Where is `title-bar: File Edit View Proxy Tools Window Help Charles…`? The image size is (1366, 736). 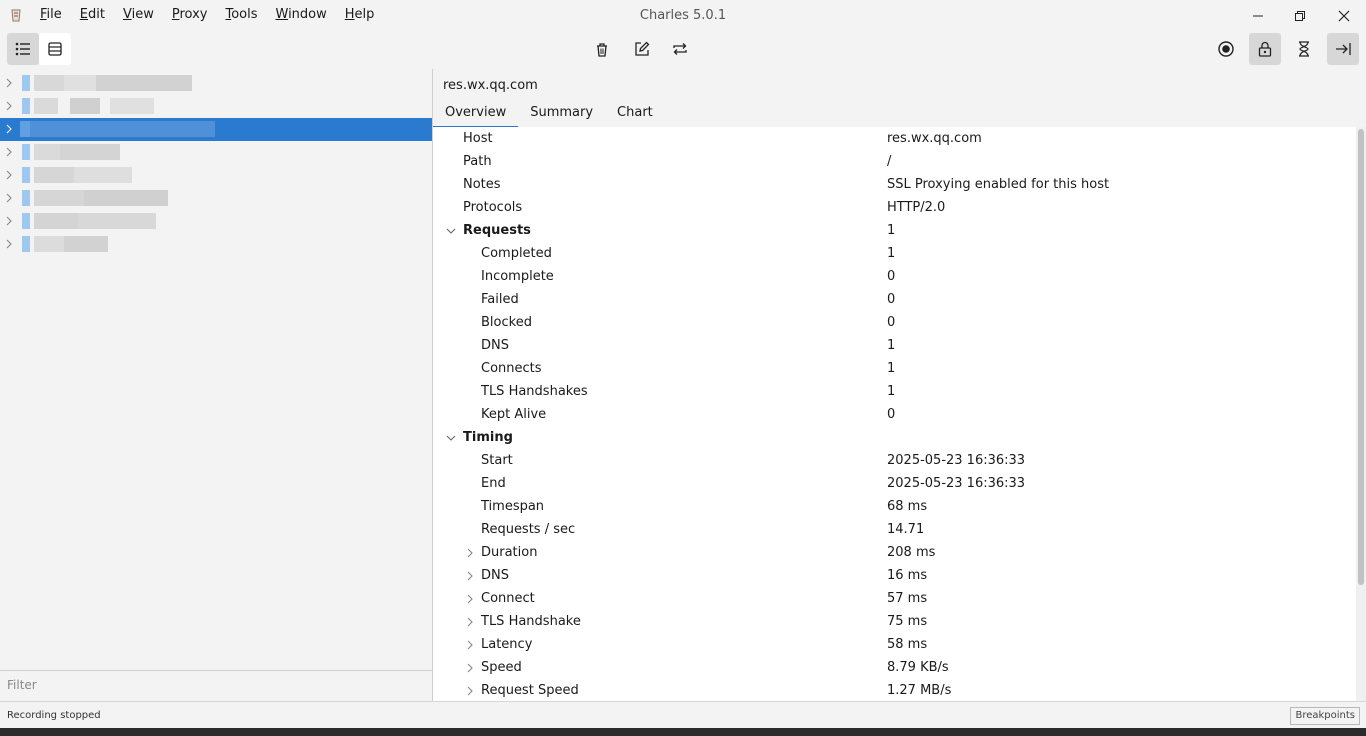 title-bar: File Edit View Proxy Tools Window Help Charles… is located at coordinates (683, 15).